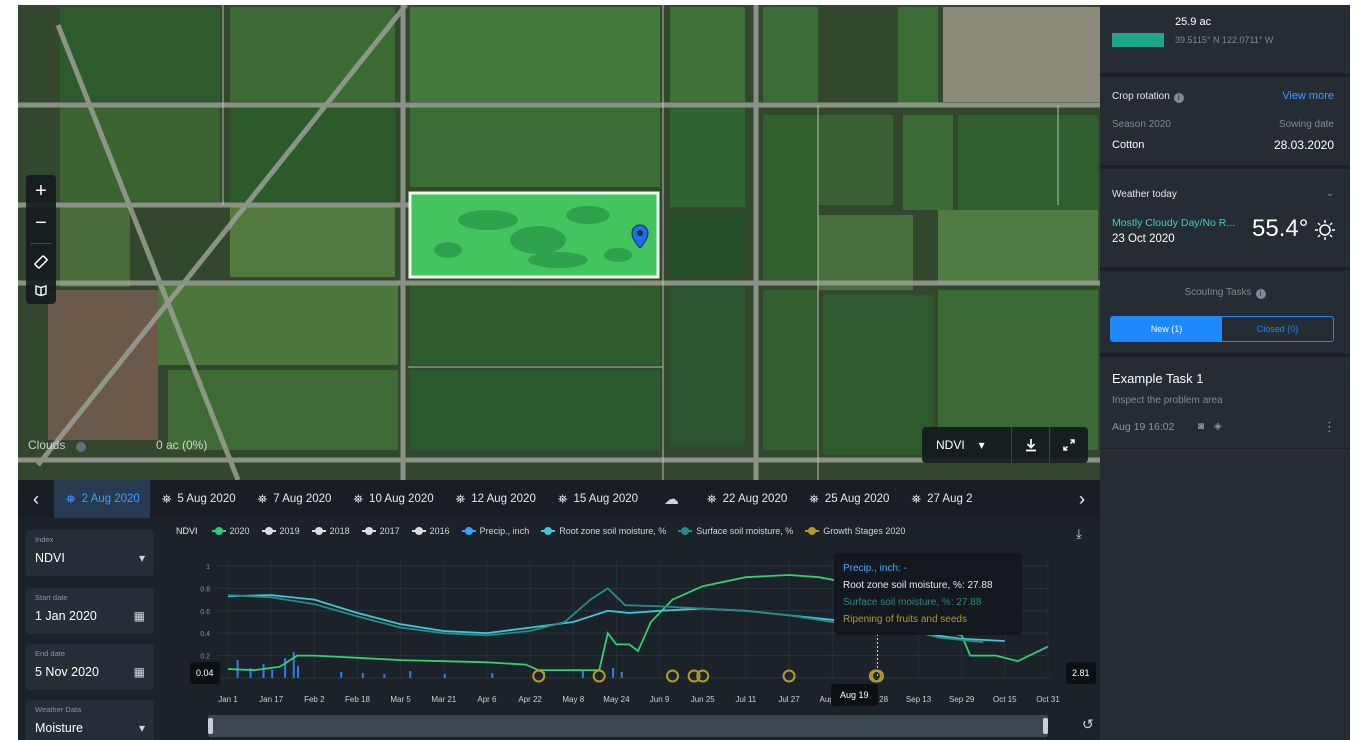 The height and width of the screenshot is (740, 1360). I want to click on date-label: 12 Aug 2020, so click(503, 499).